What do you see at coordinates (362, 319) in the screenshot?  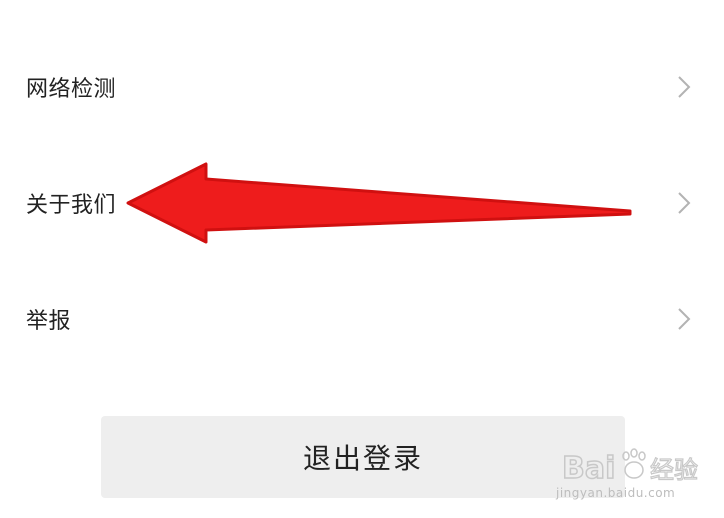 I see `menu-item-report: 举报` at bounding box center [362, 319].